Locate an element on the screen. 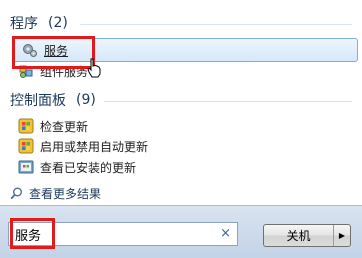 The image size is (362, 258). gears-icon is located at coordinates (30, 50).